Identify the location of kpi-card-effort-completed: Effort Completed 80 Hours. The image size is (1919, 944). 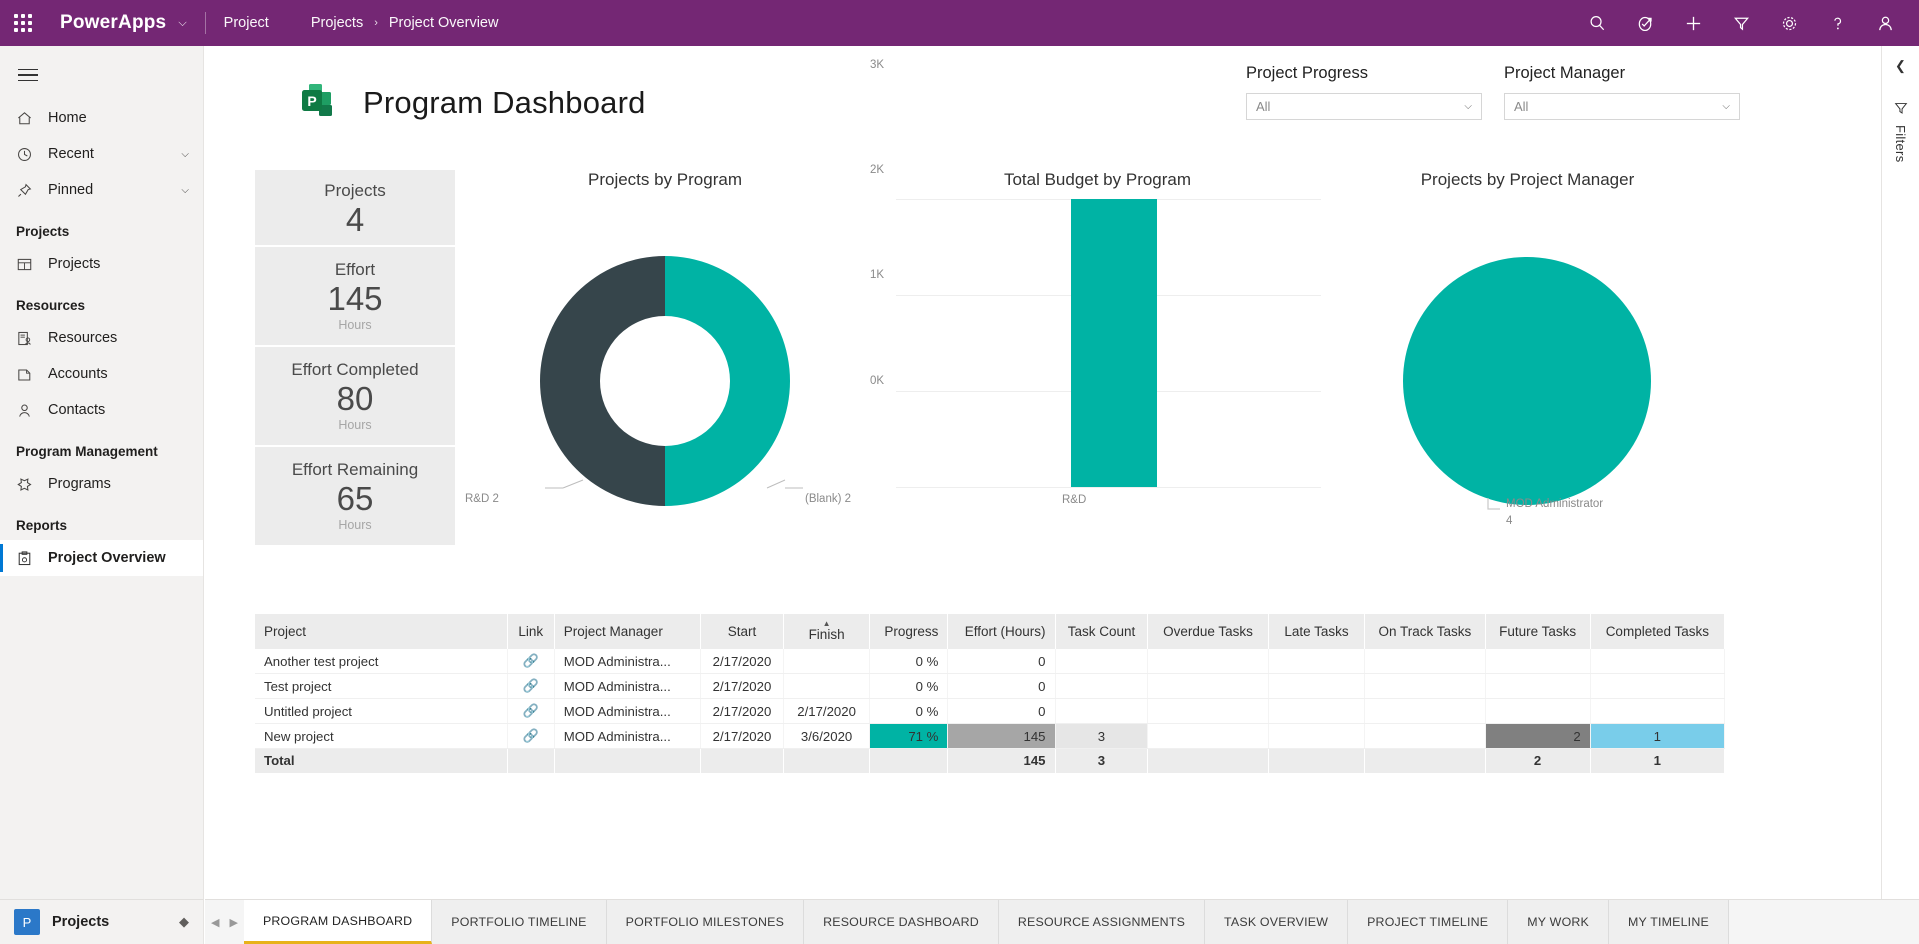
(355, 396).